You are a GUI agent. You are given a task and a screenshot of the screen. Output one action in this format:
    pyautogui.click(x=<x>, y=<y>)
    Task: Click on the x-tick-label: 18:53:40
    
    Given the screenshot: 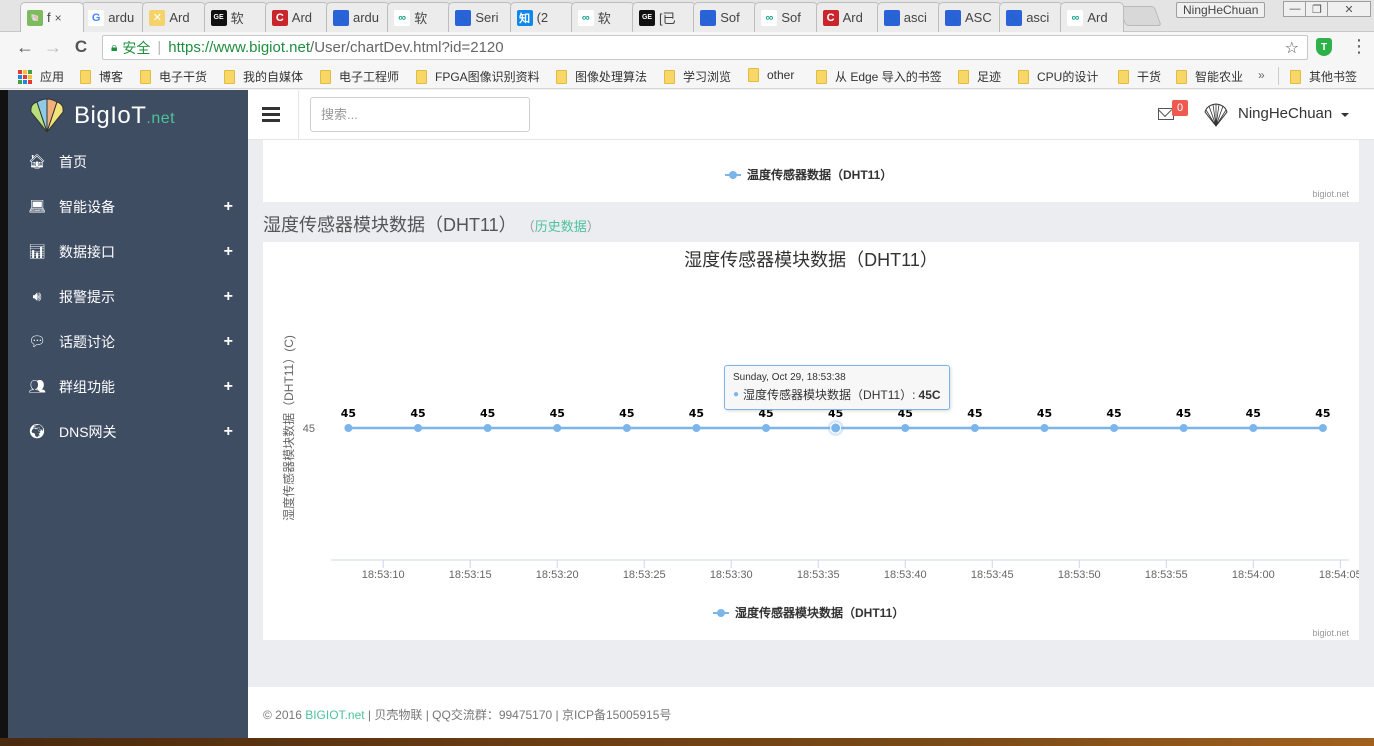 What is the action you would take?
    pyautogui.click(x=905, y=575)
    